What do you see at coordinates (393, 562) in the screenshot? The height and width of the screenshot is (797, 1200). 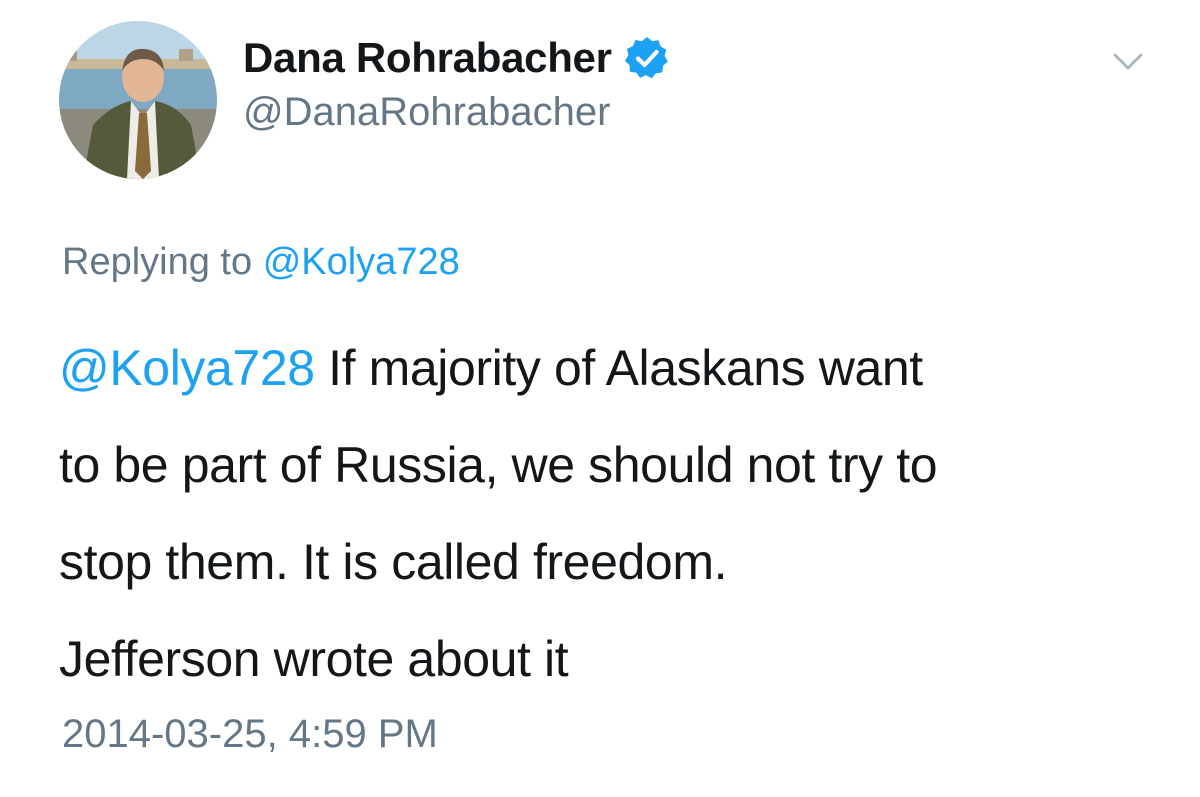 I see `tweet-line-3: stop them. It is called freedom.` at bounding box center [393, 562].